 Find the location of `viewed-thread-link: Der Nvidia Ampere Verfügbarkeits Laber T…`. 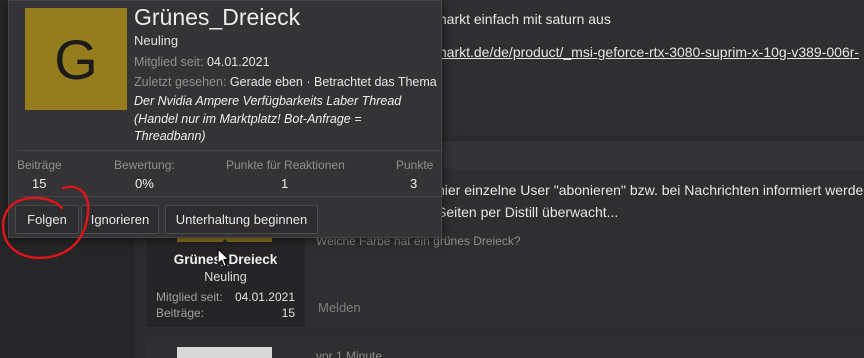

viewed-thread-link: Der Nvidia Ampere Verfügbarkeits Laber T… is located at coordinates (279, 119).